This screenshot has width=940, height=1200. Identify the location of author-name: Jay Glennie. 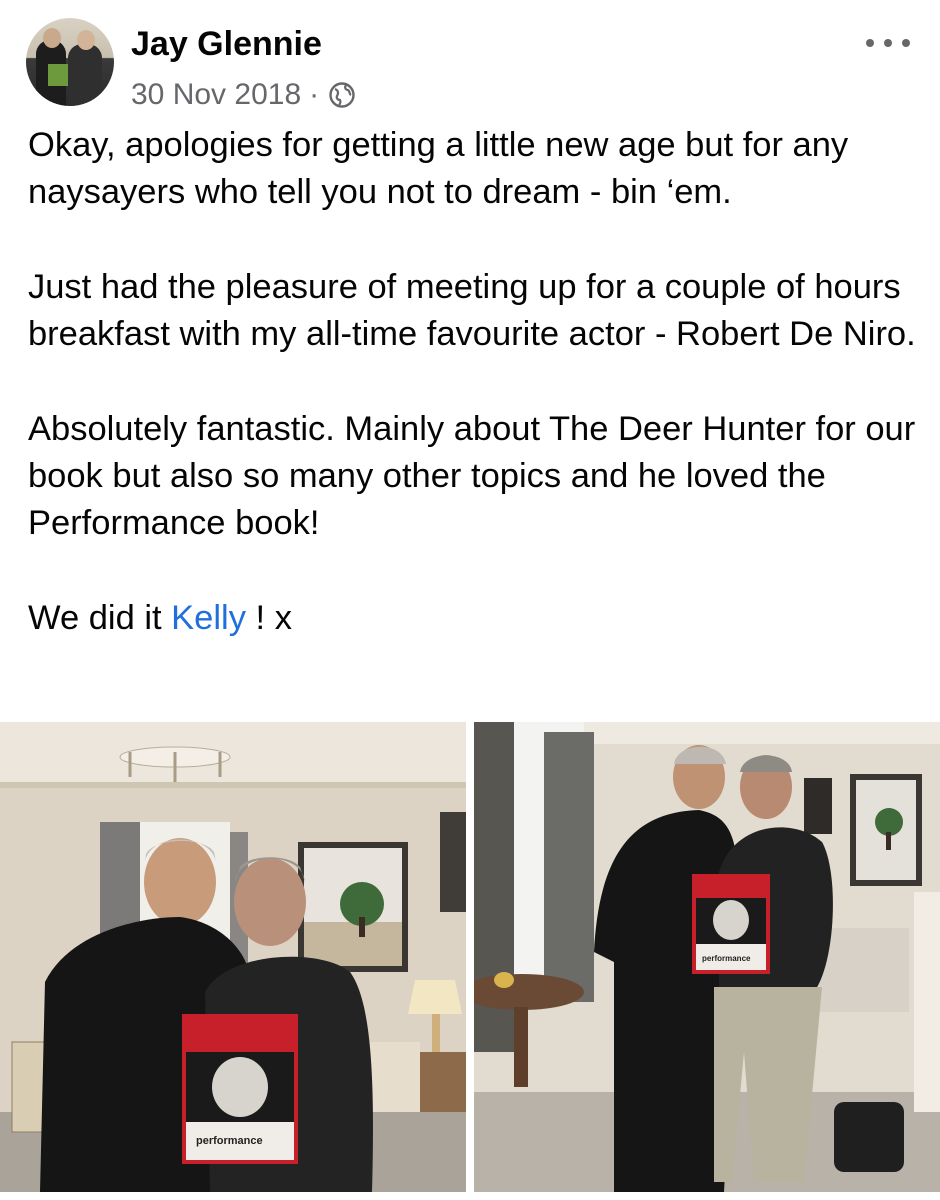
(226, 44).